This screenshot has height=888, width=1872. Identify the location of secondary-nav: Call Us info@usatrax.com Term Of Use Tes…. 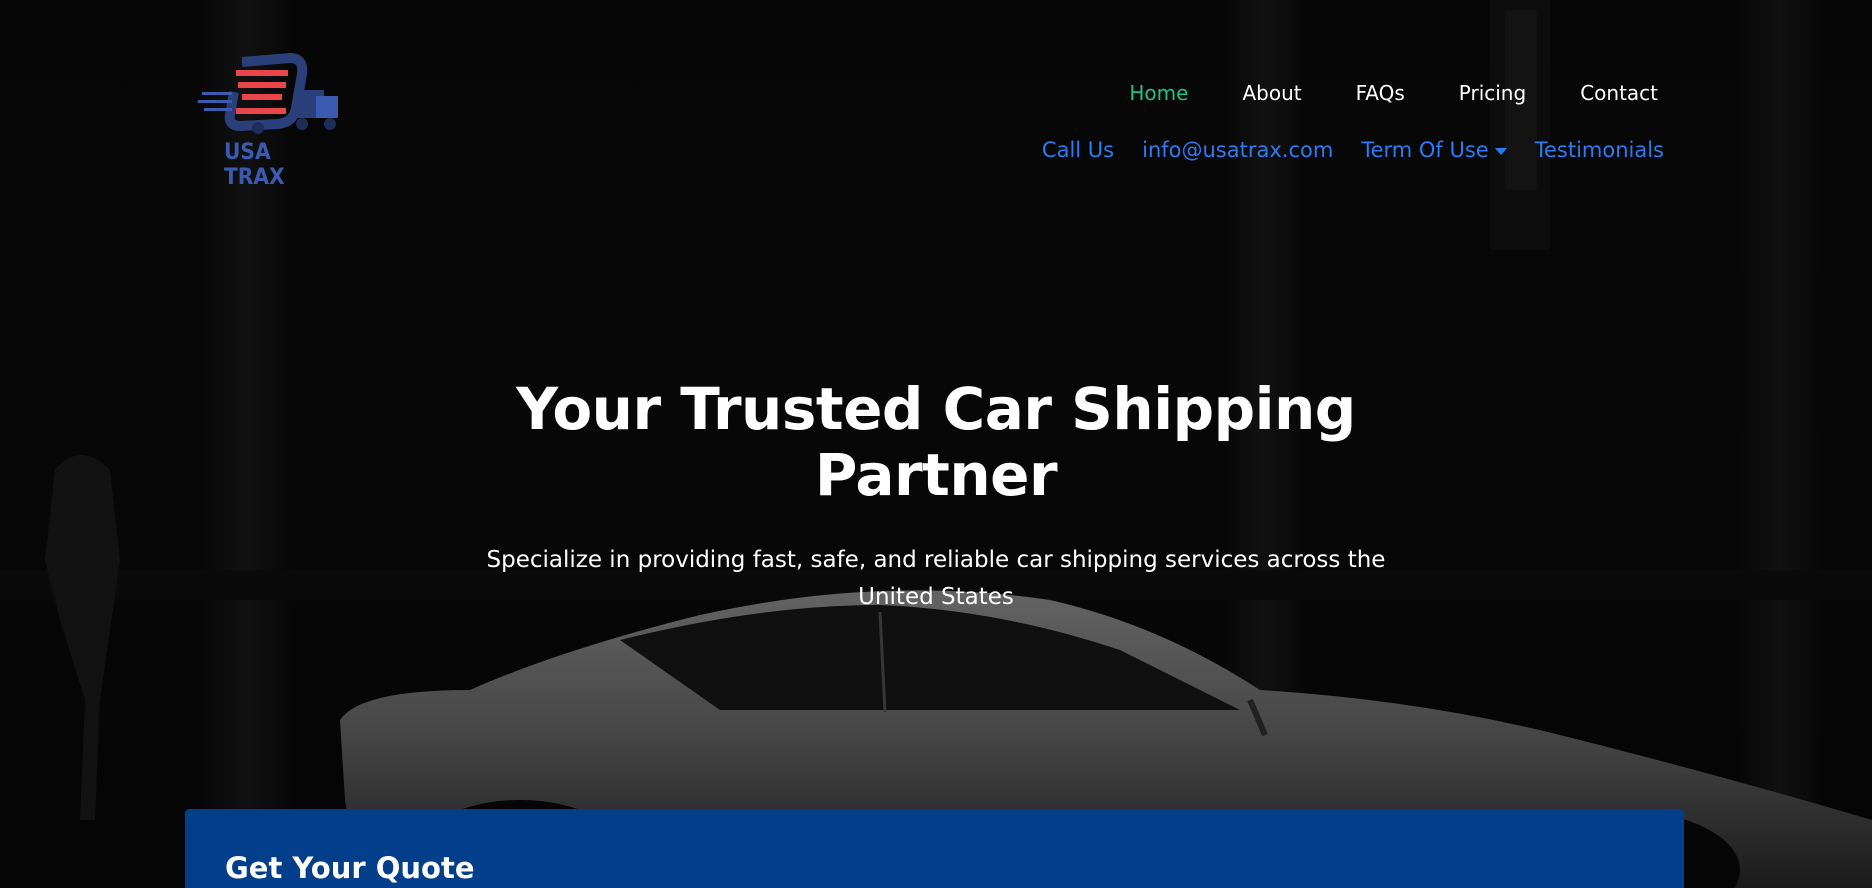
(1339, 150).